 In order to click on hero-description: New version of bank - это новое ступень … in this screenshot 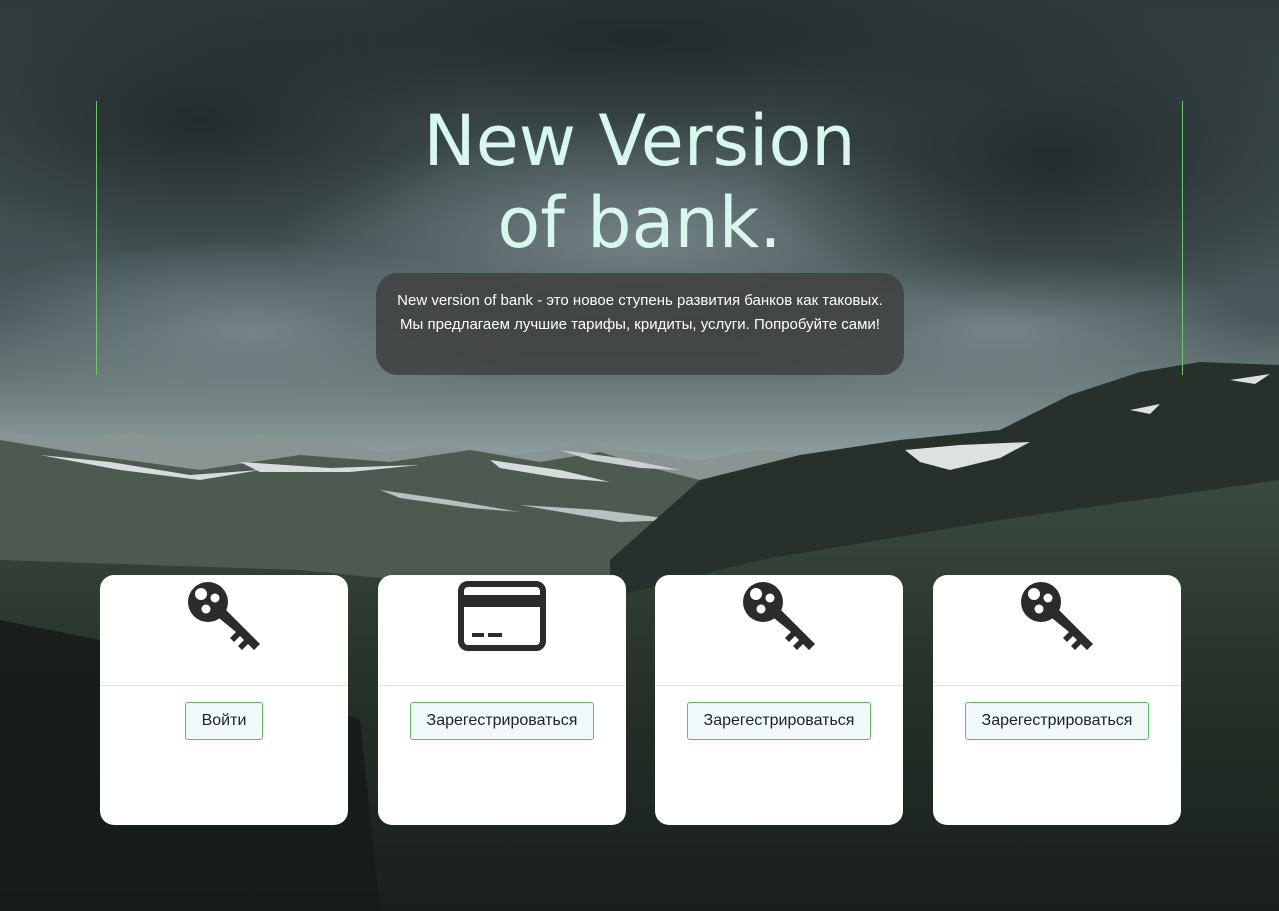, I will do `click(640, 324)`.